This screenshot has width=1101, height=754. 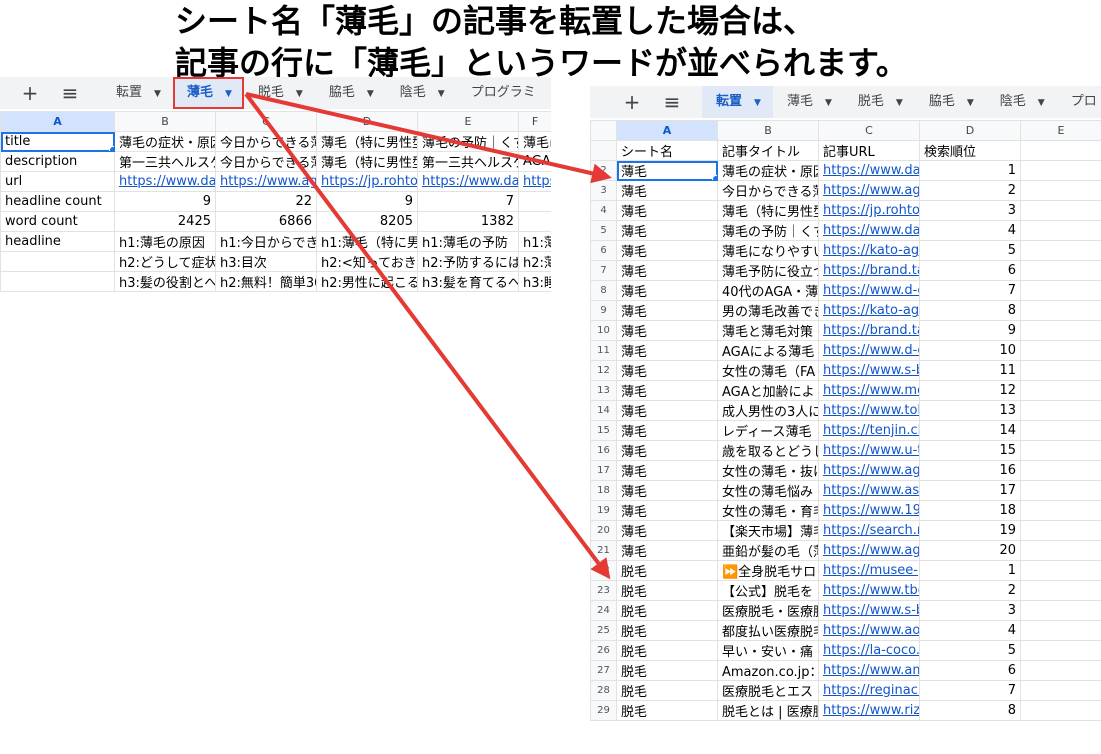 I want to click on table-cell: h2:男性に起こる, so click(x=367, y=281).